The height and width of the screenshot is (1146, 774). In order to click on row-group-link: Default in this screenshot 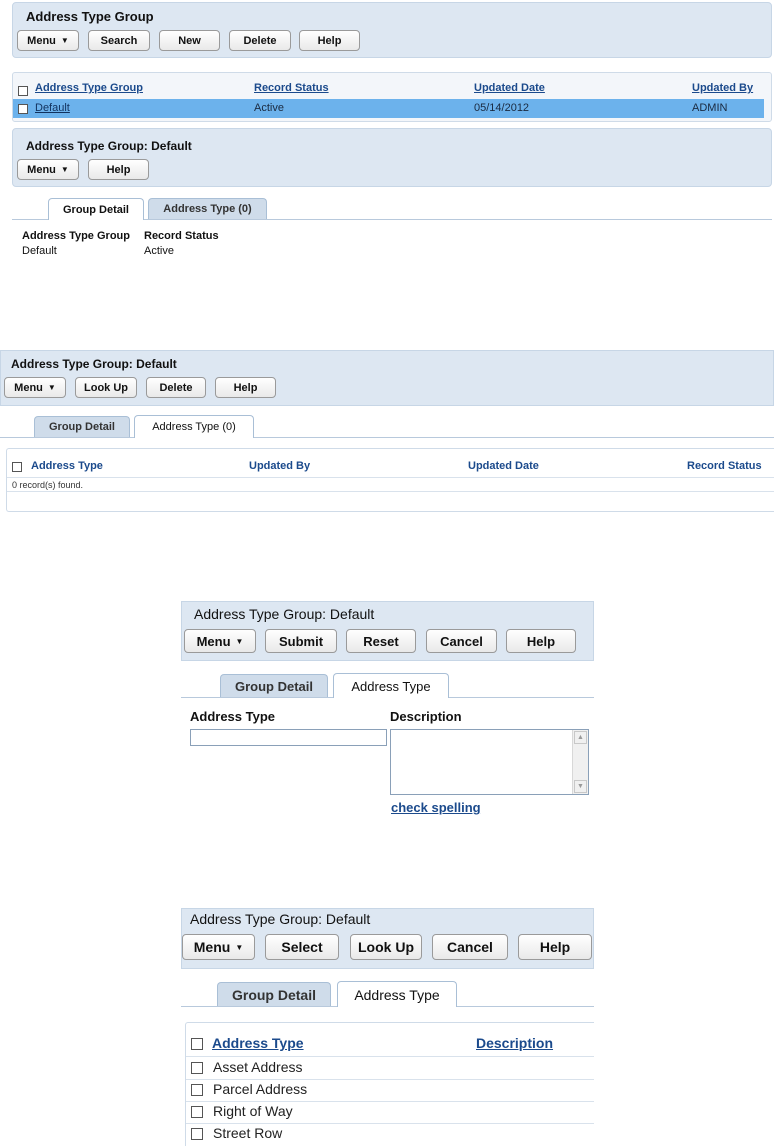, I will do `click(52, 108)`.